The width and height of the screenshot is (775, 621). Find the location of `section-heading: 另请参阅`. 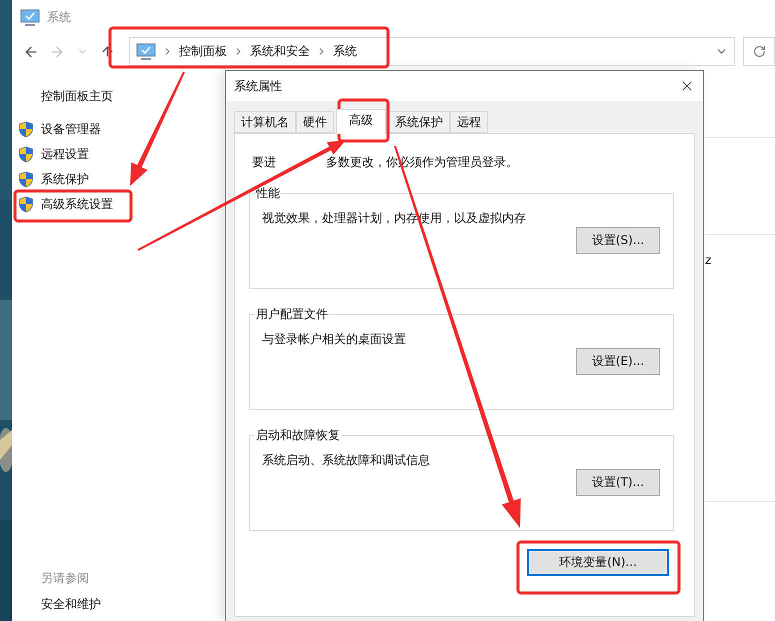

section-heading: 另请参阅 is located at coordinates (65, 578).